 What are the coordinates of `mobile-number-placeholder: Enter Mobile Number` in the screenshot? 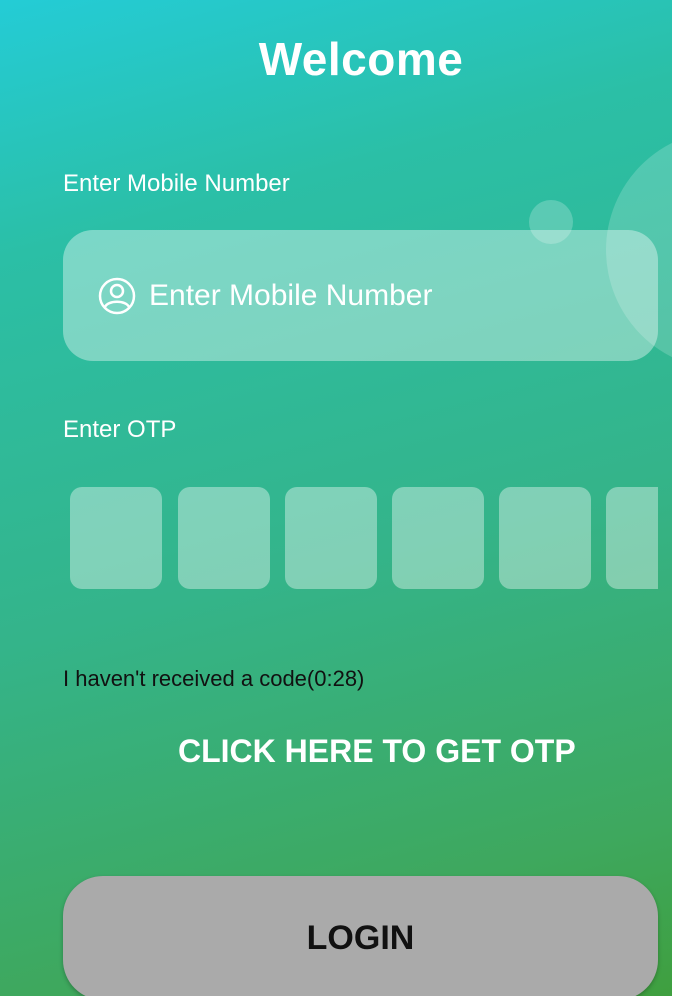 It's located at (291, 295).